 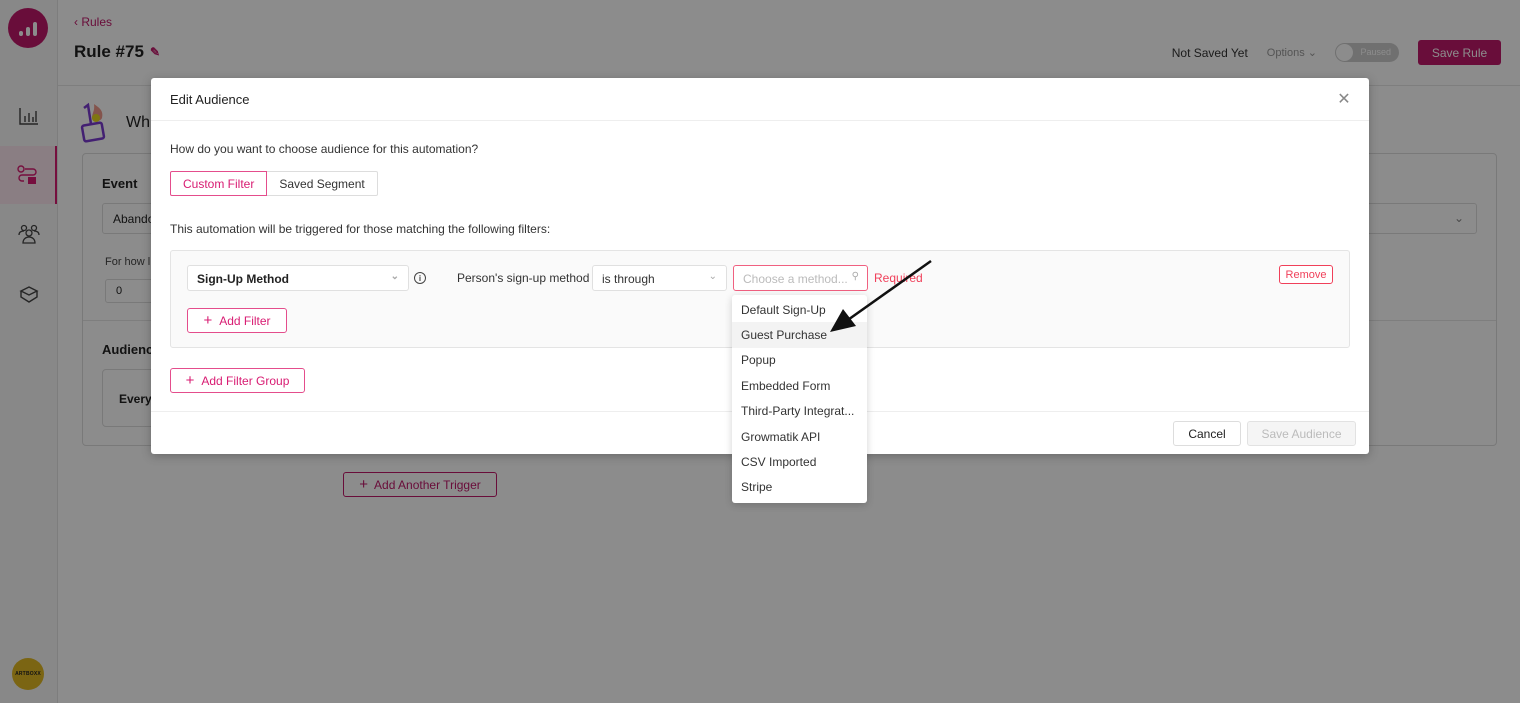 What do you see at coordinates (855, 276) in the screenshot?
I see `search-icon: ⚲` at bounding box center [855, 276].